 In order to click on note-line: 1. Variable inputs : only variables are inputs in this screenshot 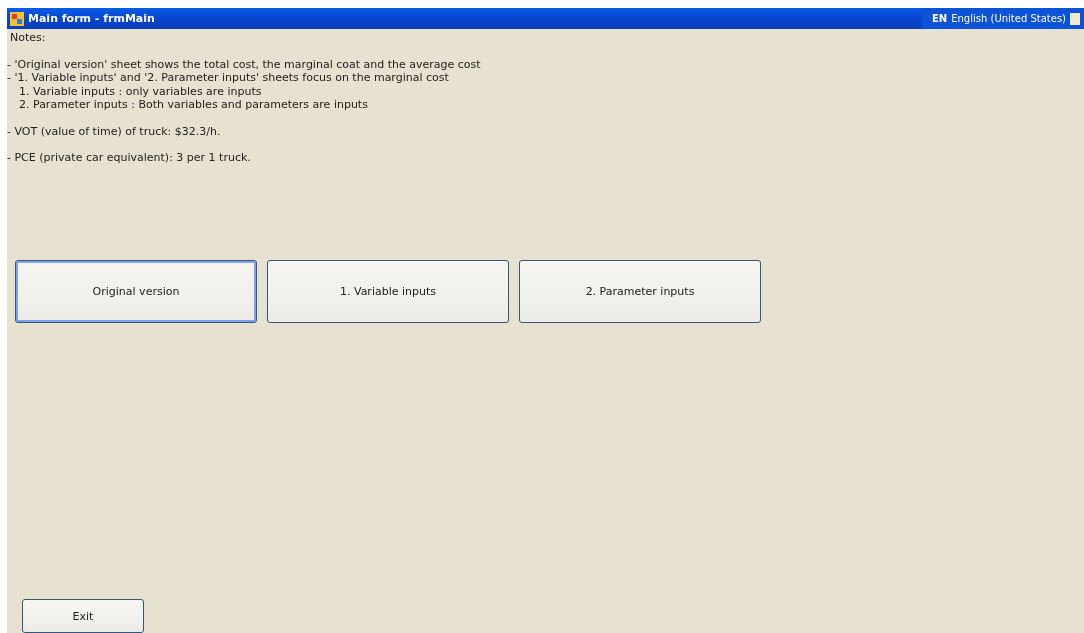, I will do `click(140, 91)`.